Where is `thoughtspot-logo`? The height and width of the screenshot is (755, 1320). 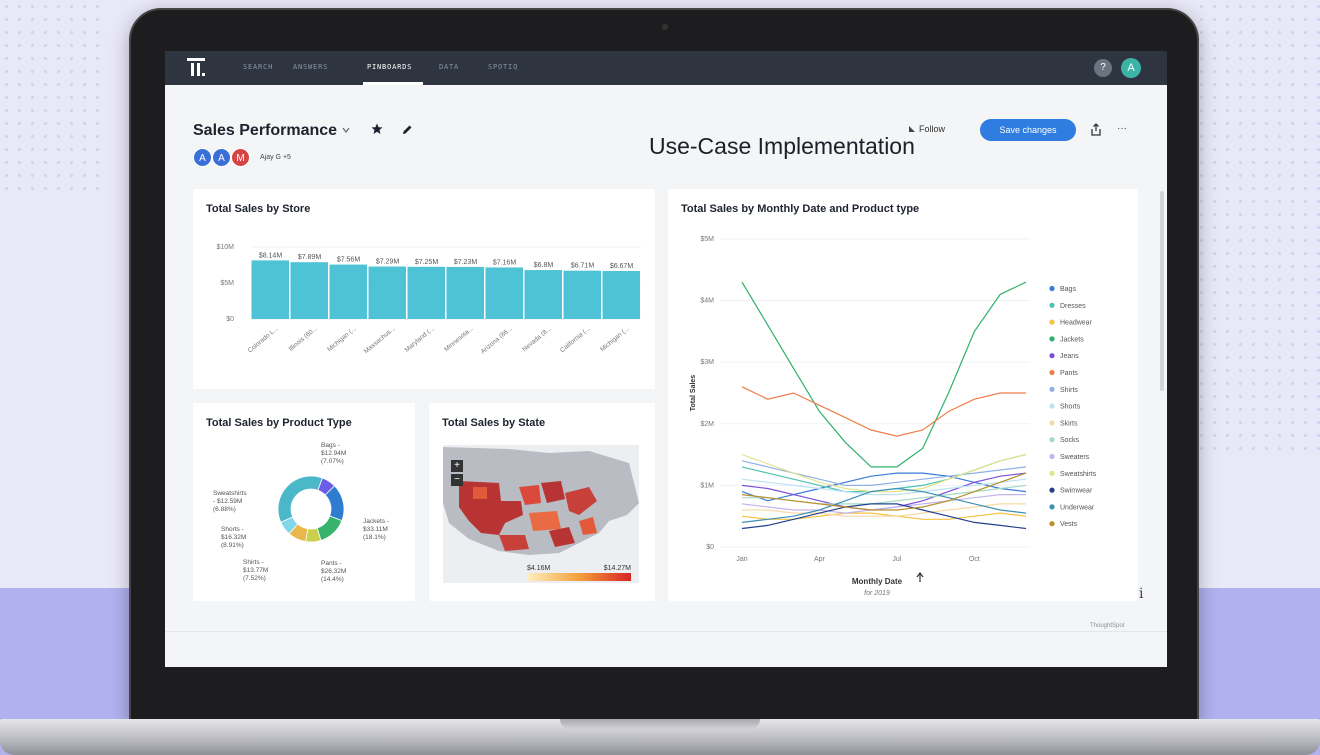 thoughtspot-logo is located at coordinates (196, 68).